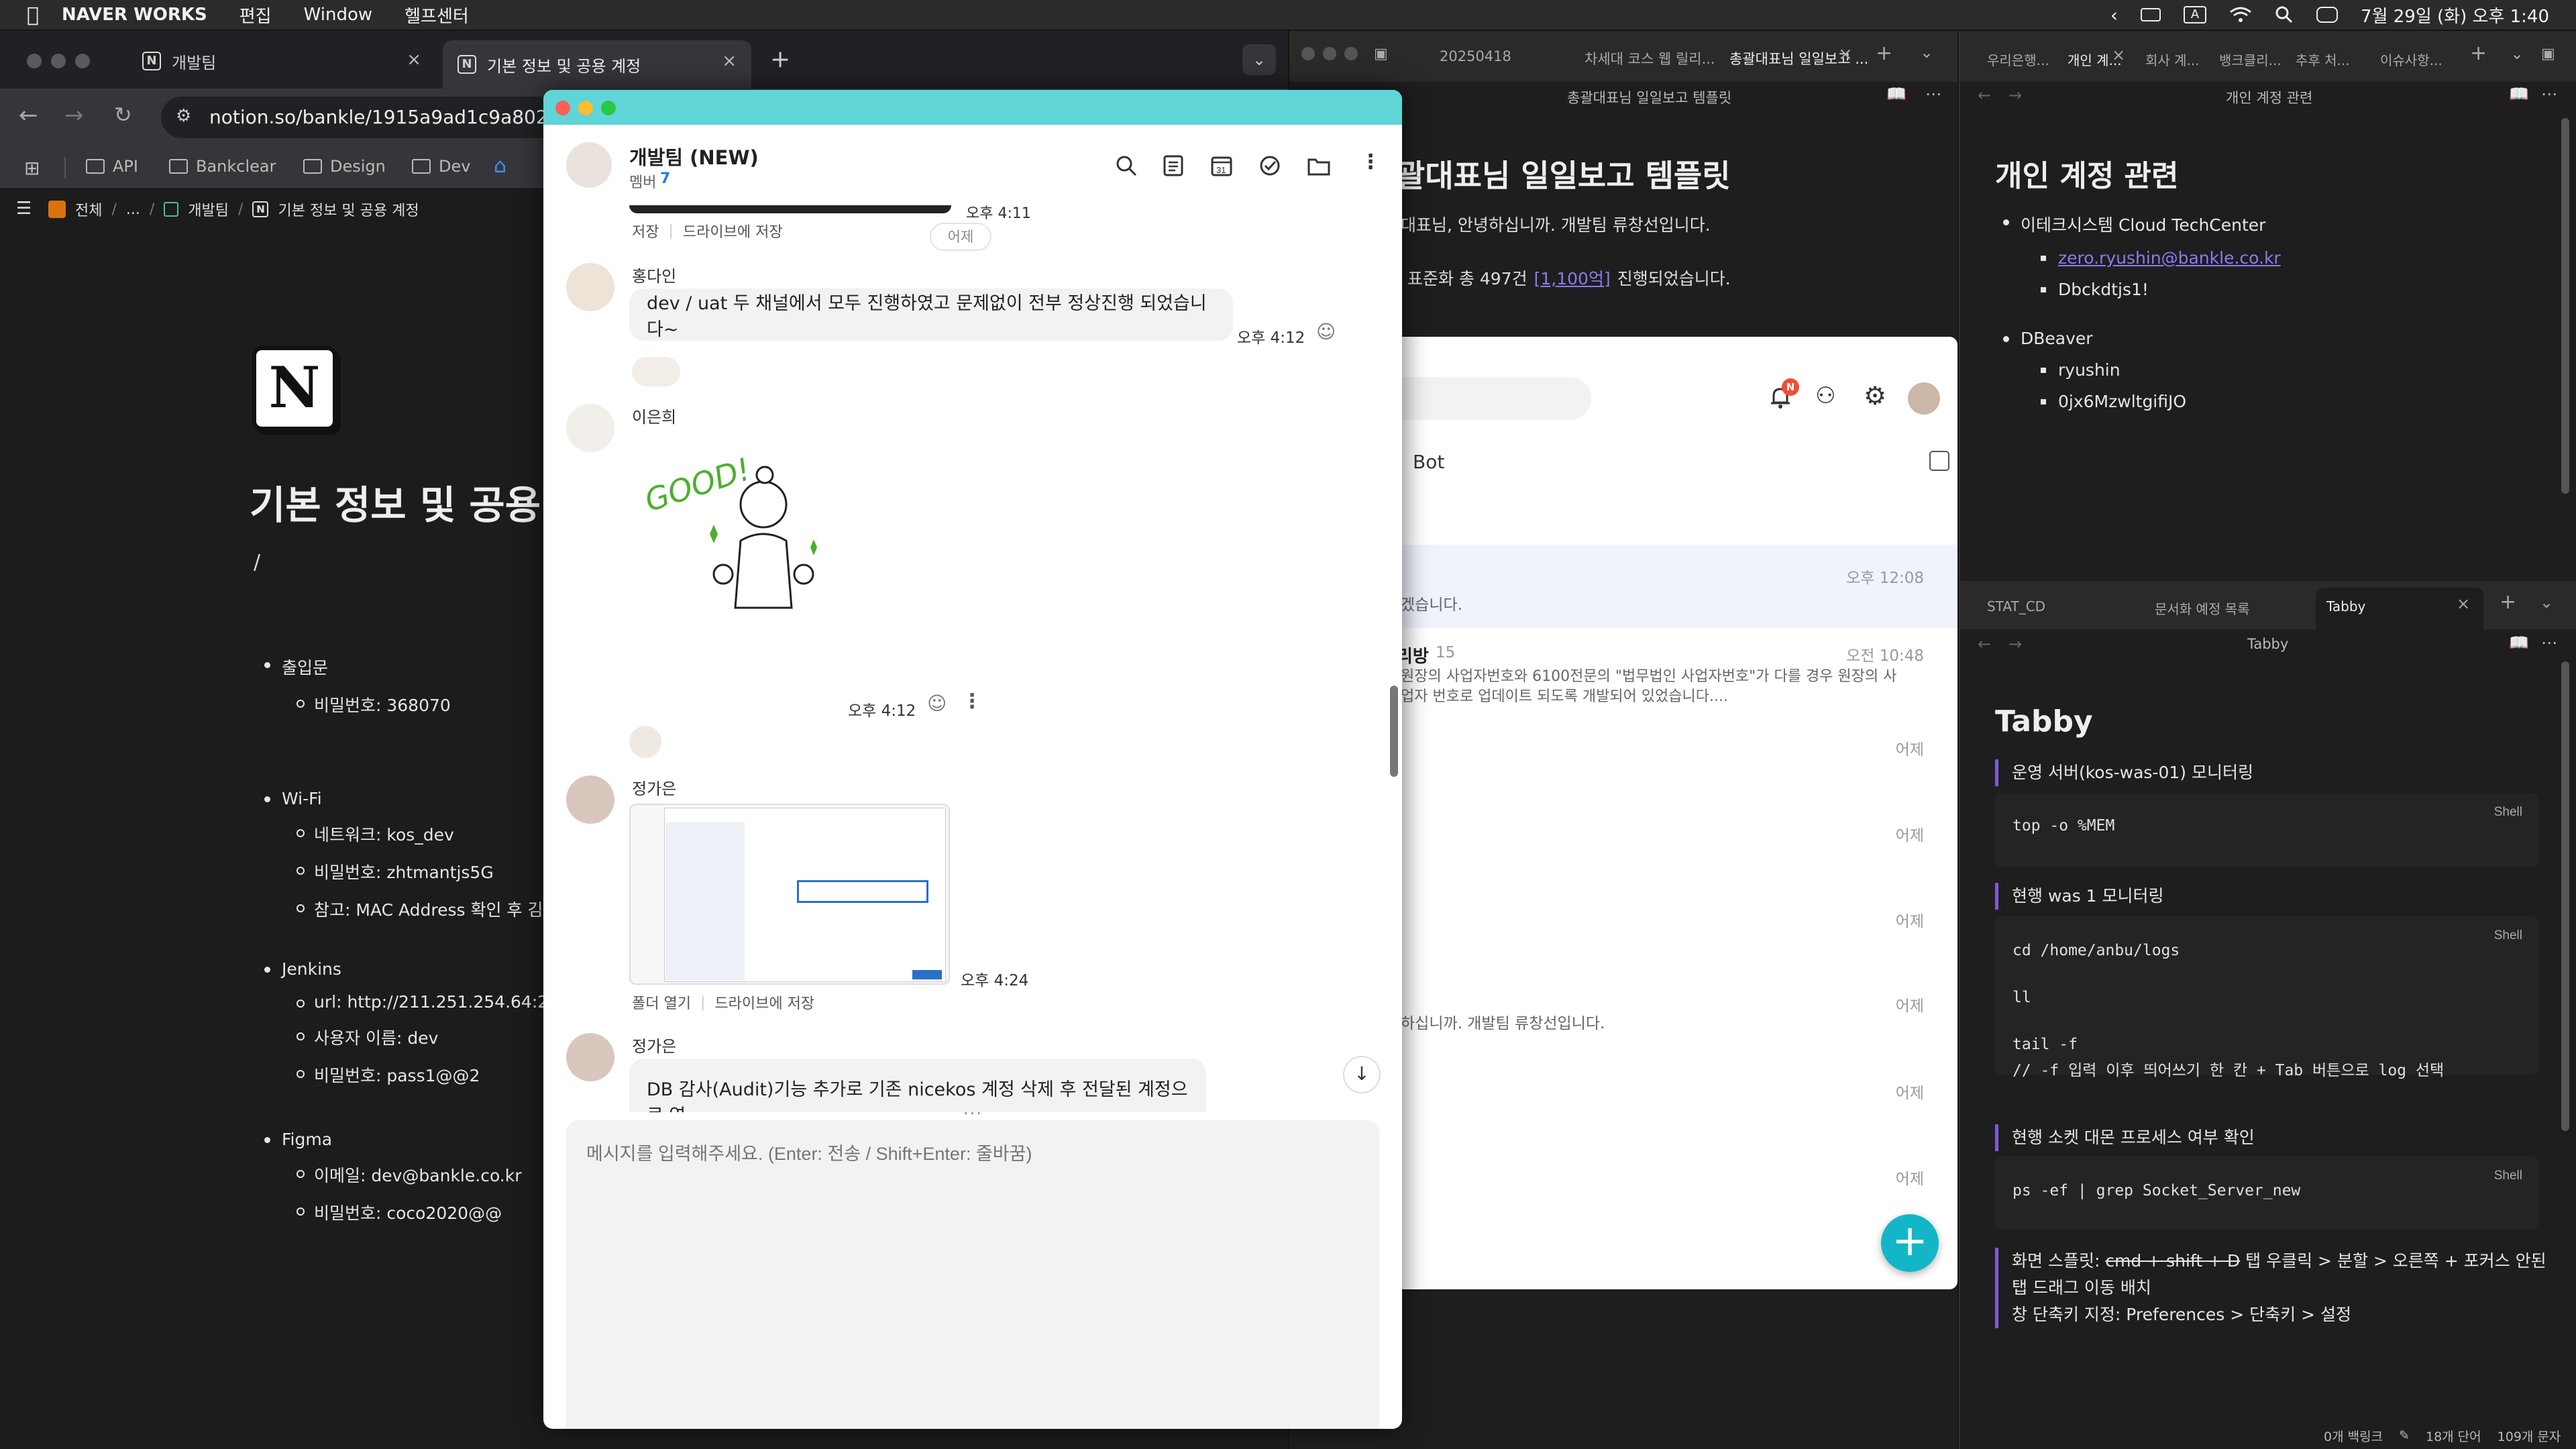  I want to click on section-item: 네트워크: kos_dev, so click(427, 834).